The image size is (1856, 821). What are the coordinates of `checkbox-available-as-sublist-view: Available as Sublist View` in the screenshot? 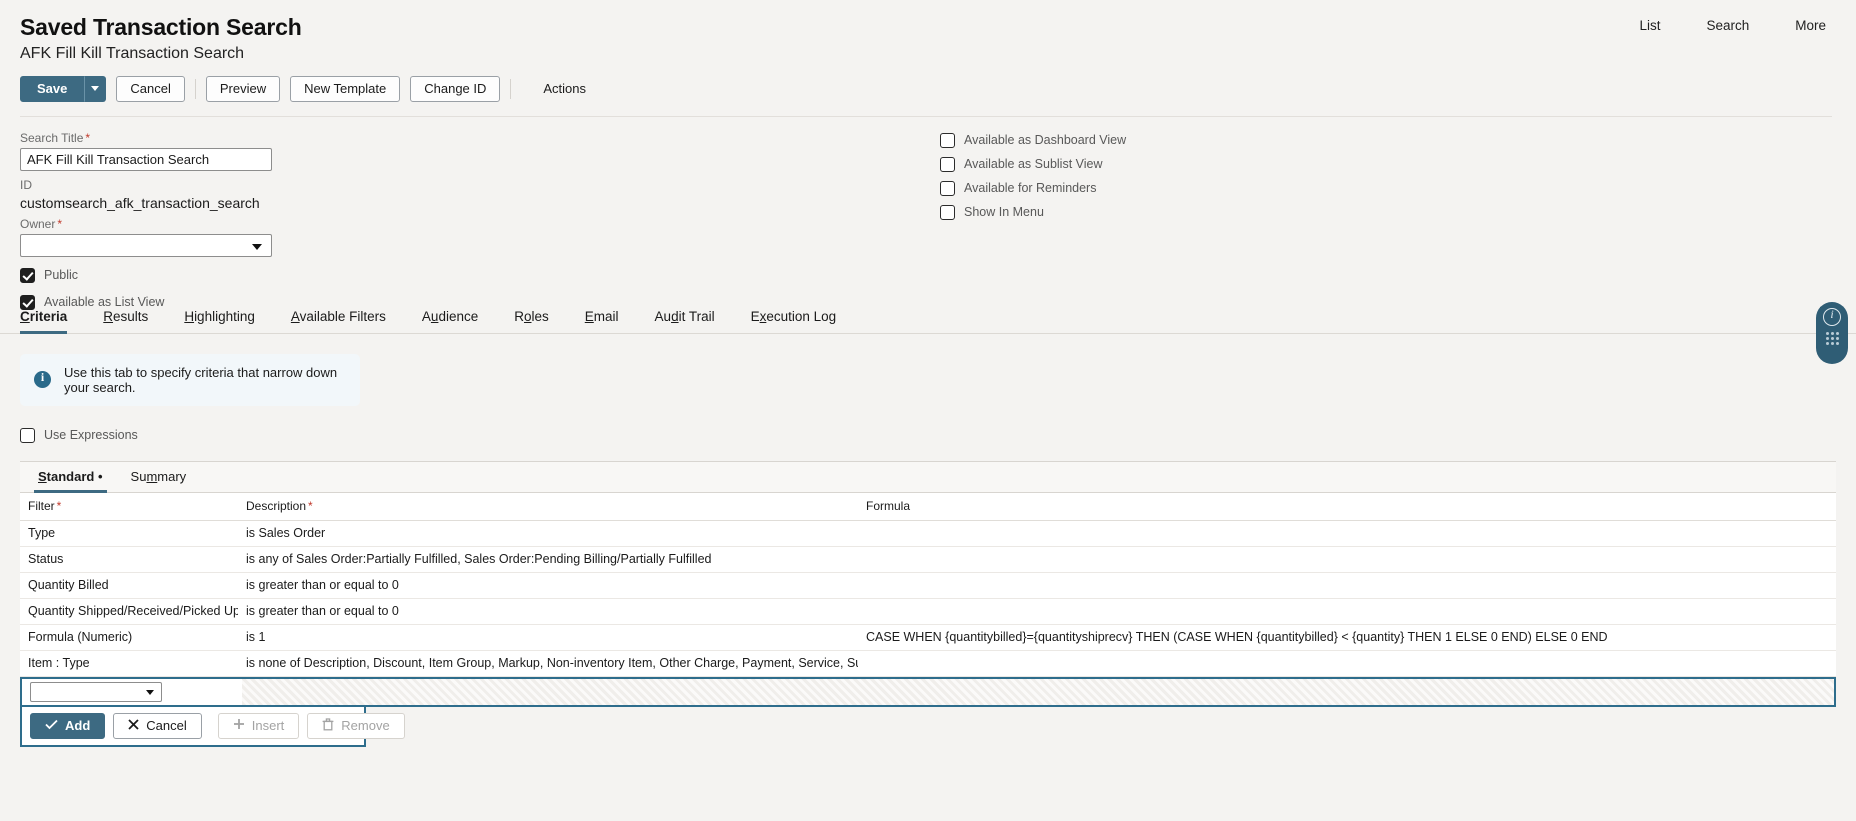 It's located at (1033, 164).